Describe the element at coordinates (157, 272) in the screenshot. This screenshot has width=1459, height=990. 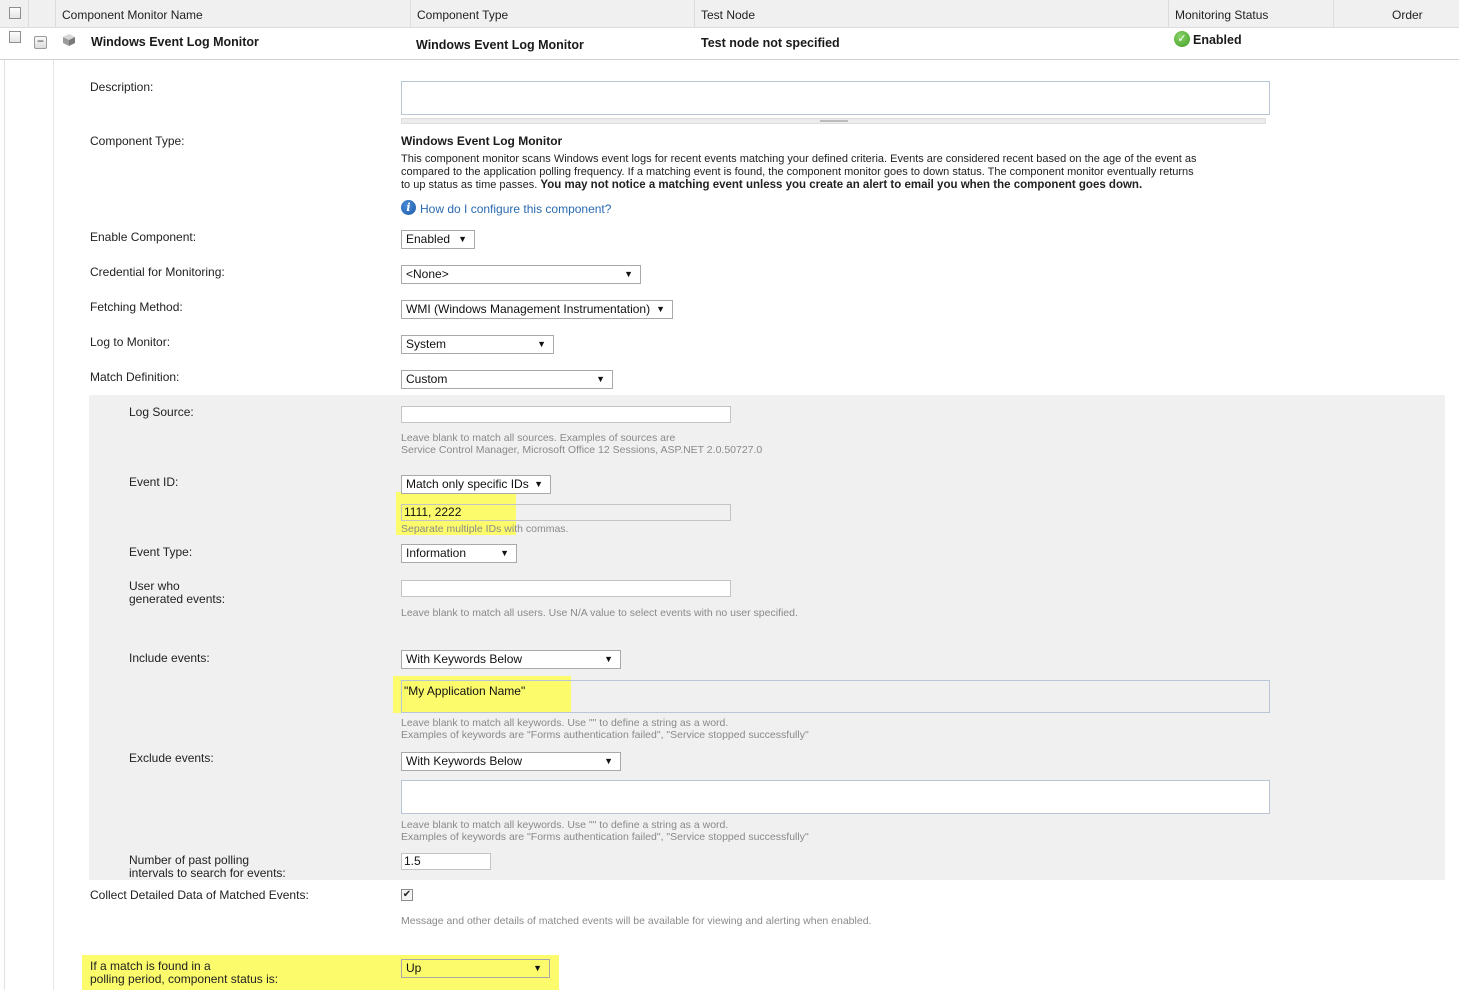
I see `credential-label: Credential for Monitoring:` at that location.